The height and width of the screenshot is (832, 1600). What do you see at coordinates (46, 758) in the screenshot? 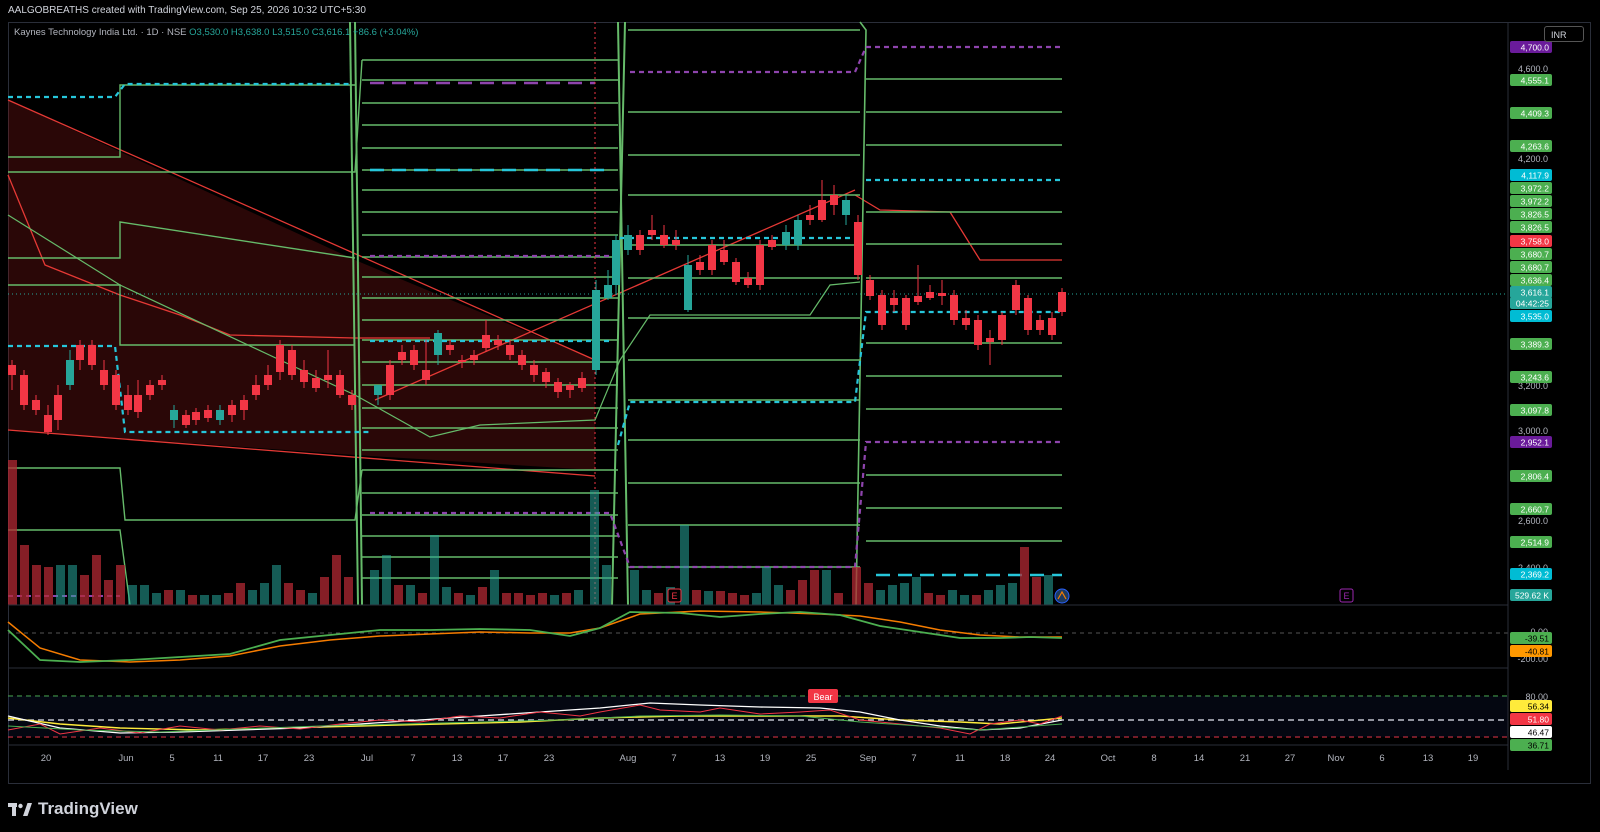
I see `time-tick: 20` at bounding box center [46, 758].